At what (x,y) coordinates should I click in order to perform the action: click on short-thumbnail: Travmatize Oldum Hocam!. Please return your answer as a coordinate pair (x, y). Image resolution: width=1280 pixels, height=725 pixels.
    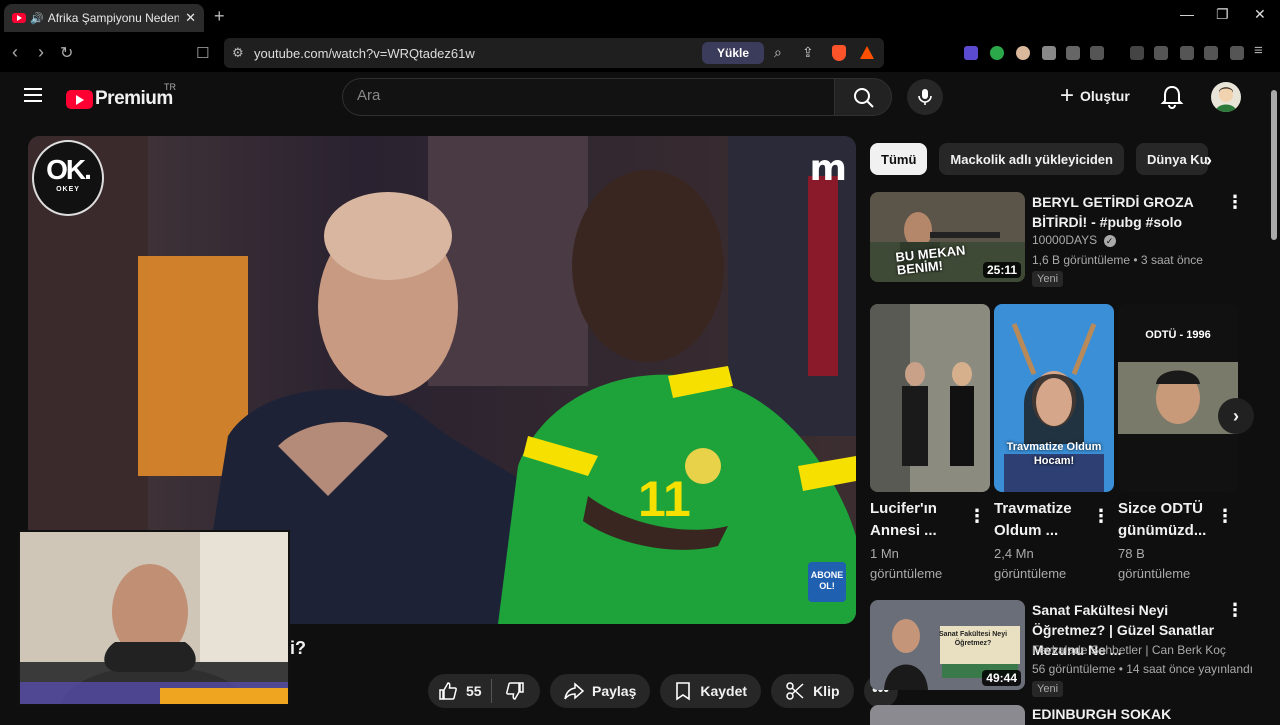
    Looking at the image, I should click on (1054, 398).